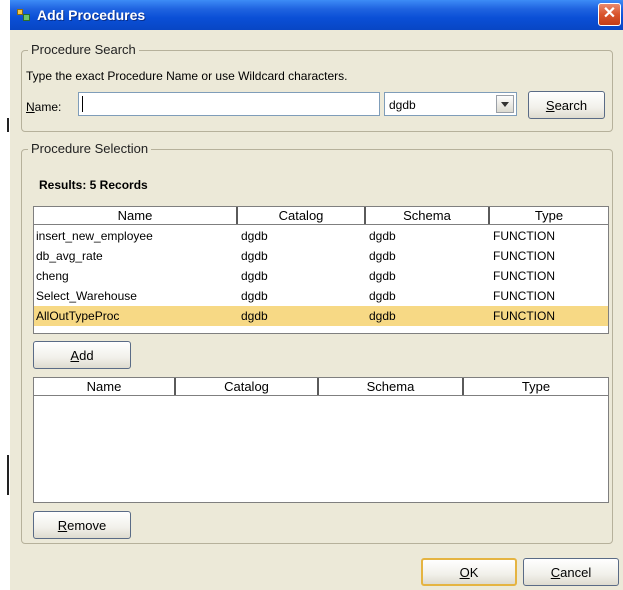 This screenshot has width=623, height=590. I want to click on title-bar: Add Procedures ✕, so click(316, 15).